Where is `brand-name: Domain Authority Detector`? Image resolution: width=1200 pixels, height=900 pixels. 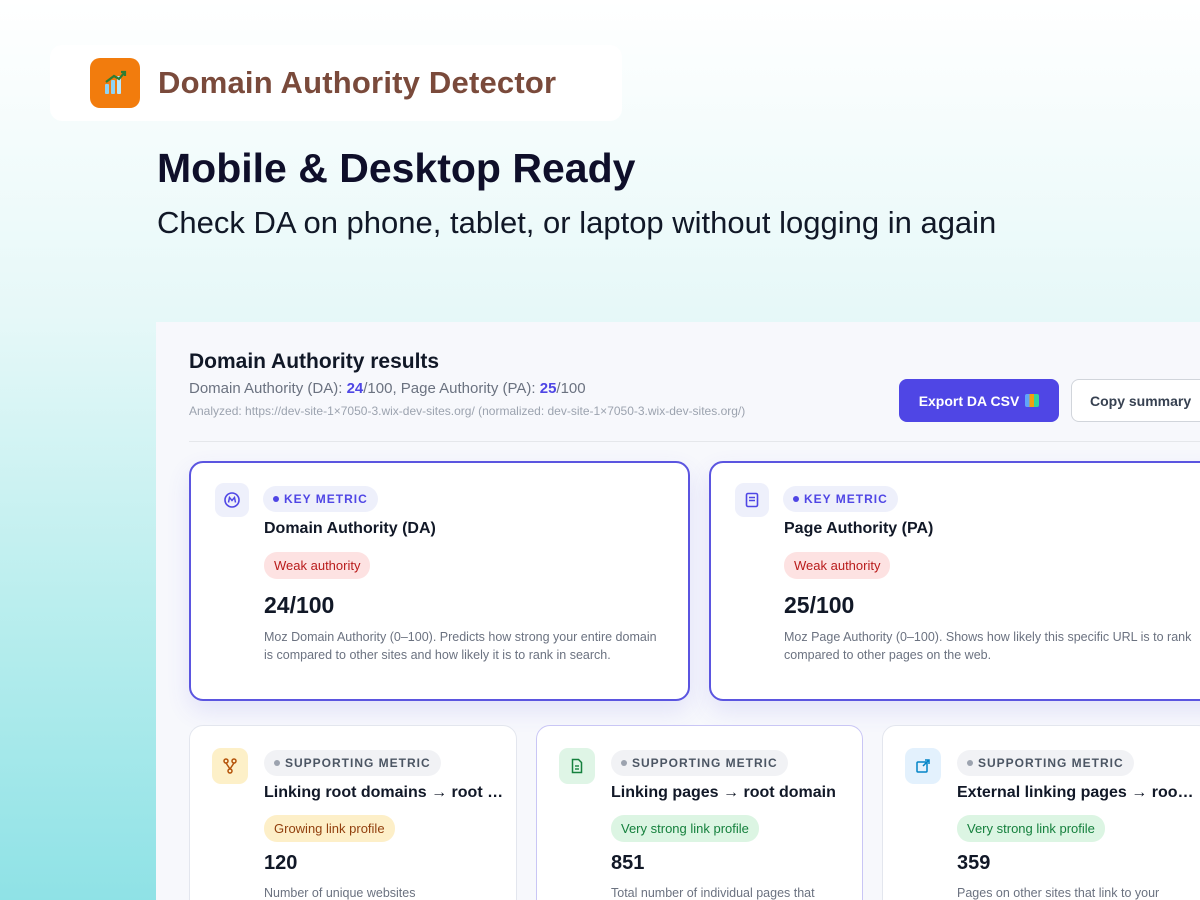 brand-name: Domain Authority Detector is located at coordinates (357, 82).